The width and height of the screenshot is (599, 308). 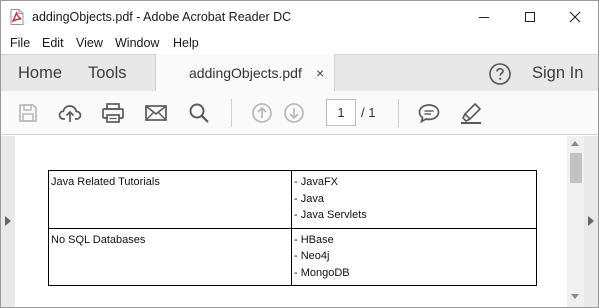 I want to click on help-circle-icon, so click(x=500, y=74).